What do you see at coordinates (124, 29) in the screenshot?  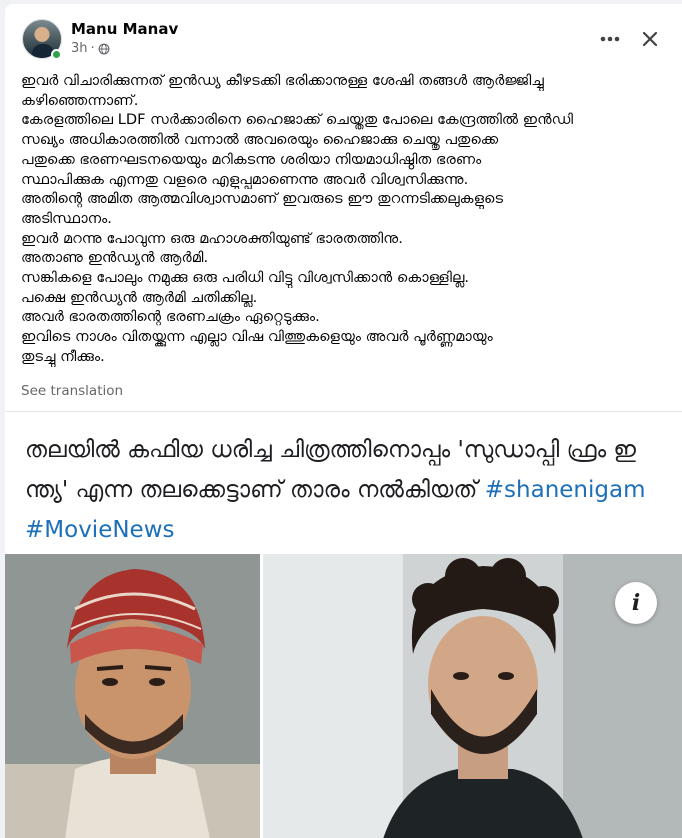 I see `author-name: Manu Manav` at bounding box center [124, 29].